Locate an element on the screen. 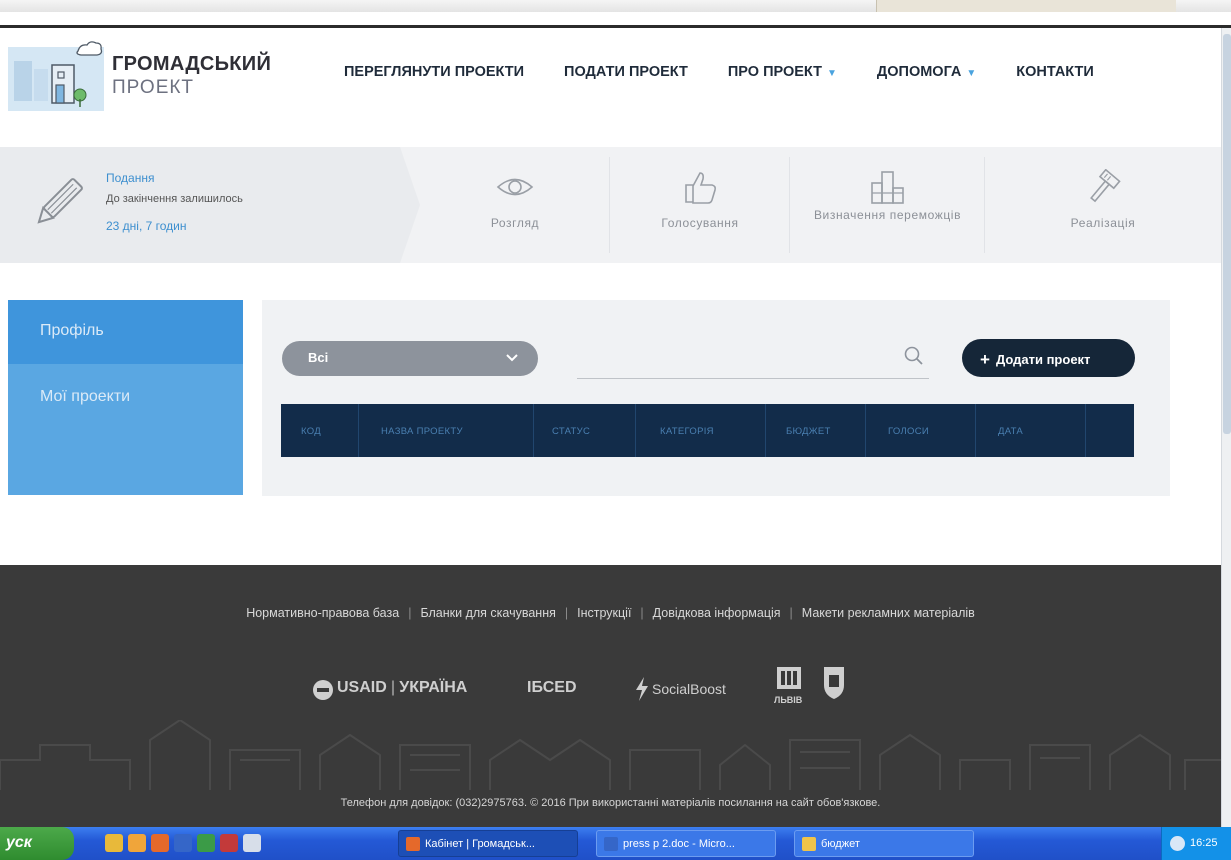  column-header-votes: ГОЛОСИ is located at coordinates (921, 430).